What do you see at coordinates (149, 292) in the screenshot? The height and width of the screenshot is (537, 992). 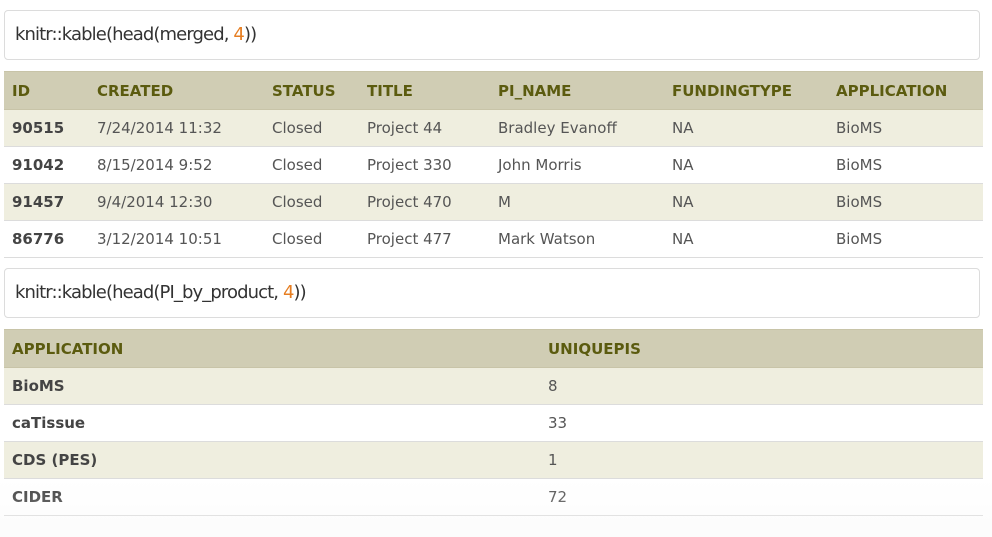 I see `code-text: knitr::kable(head(PI_by_product,` at bounding box center [149, 292].